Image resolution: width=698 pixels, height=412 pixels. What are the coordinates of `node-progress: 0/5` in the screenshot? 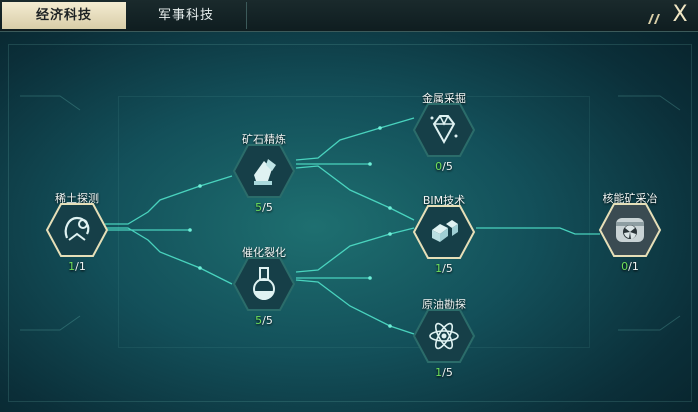 It's located at (444, 166).